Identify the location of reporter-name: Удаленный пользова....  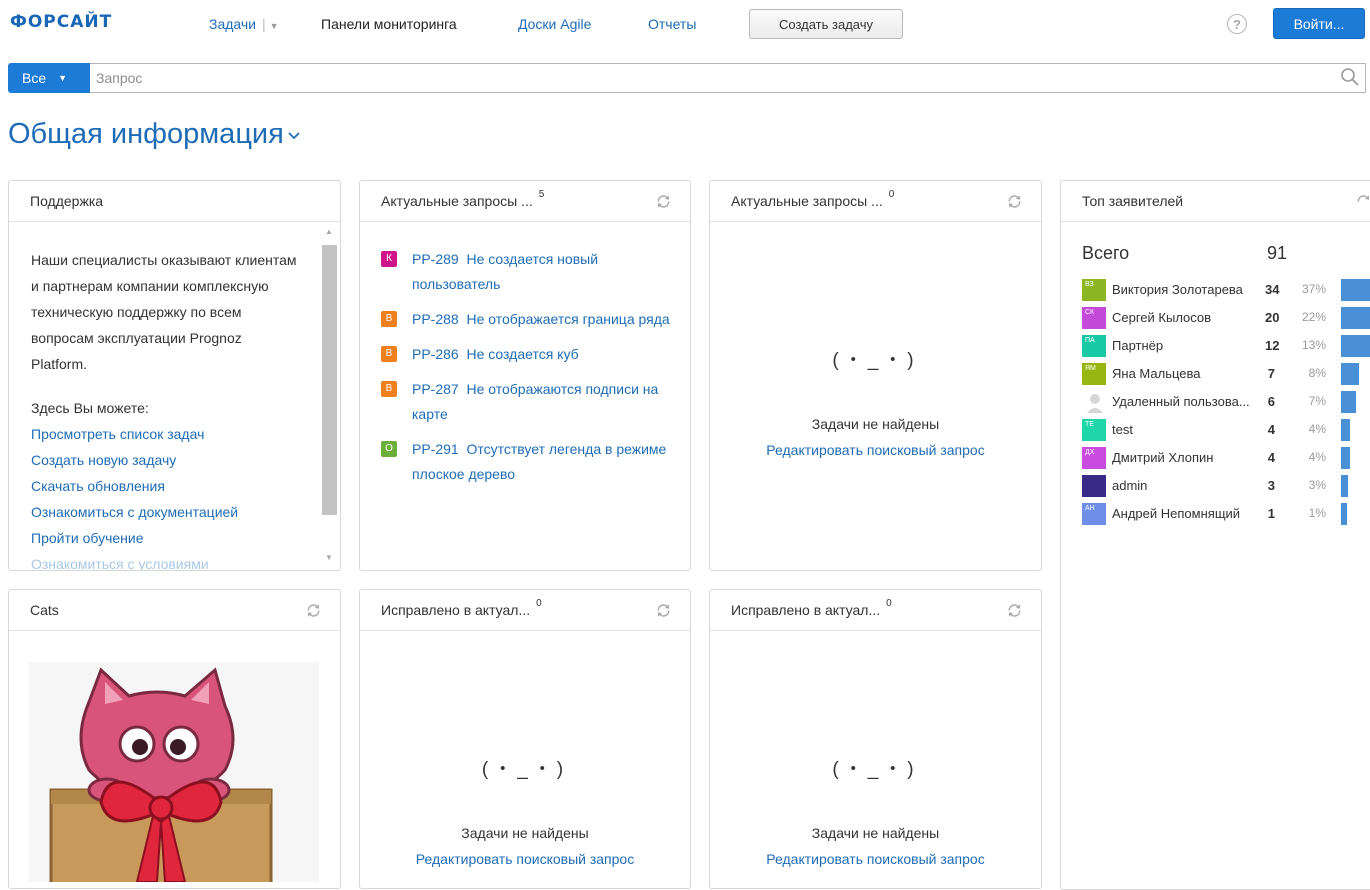
(1187, 401).